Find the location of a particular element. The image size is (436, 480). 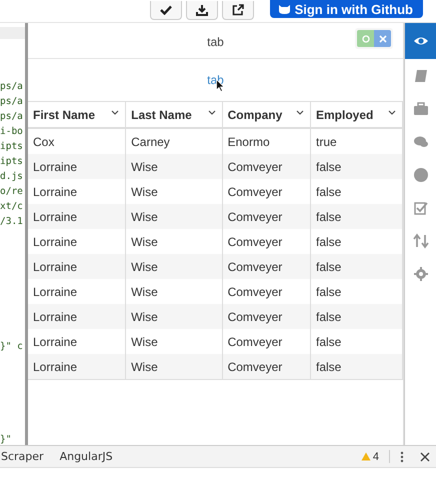

expand-icon is located at coordinates (382, 38).